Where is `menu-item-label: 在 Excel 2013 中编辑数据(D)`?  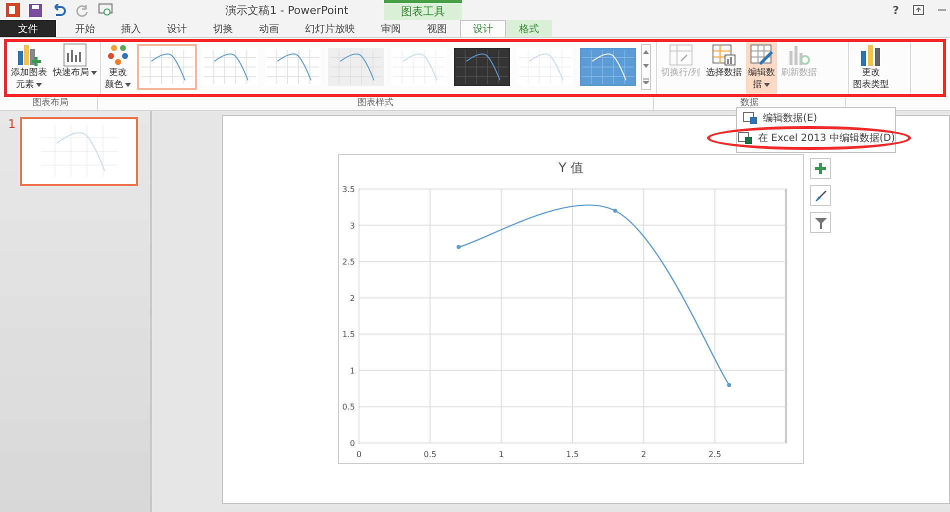 menu-item-label: 在 Excel 2013 中编辑数据(D) is located at coordinates (826, 138).